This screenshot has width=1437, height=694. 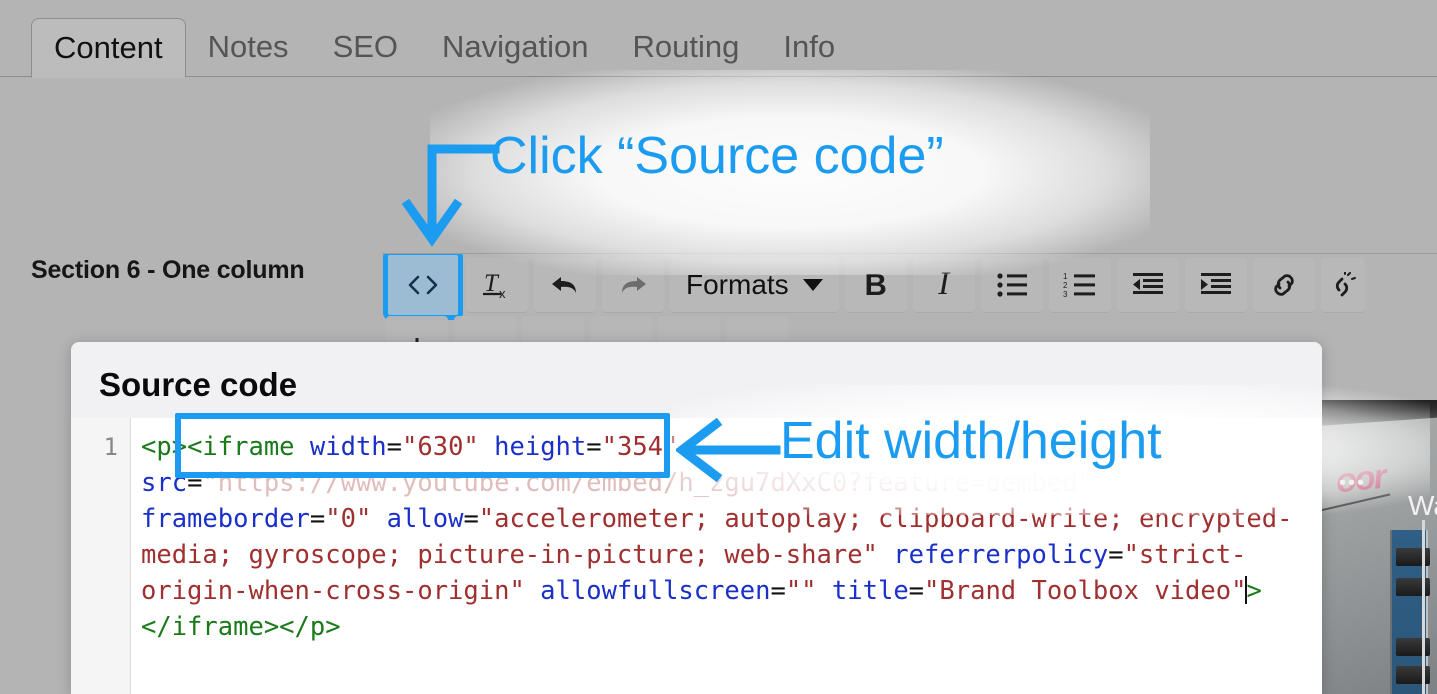 I want to click on tab-notes: Notes, so click(x=248, y=54).